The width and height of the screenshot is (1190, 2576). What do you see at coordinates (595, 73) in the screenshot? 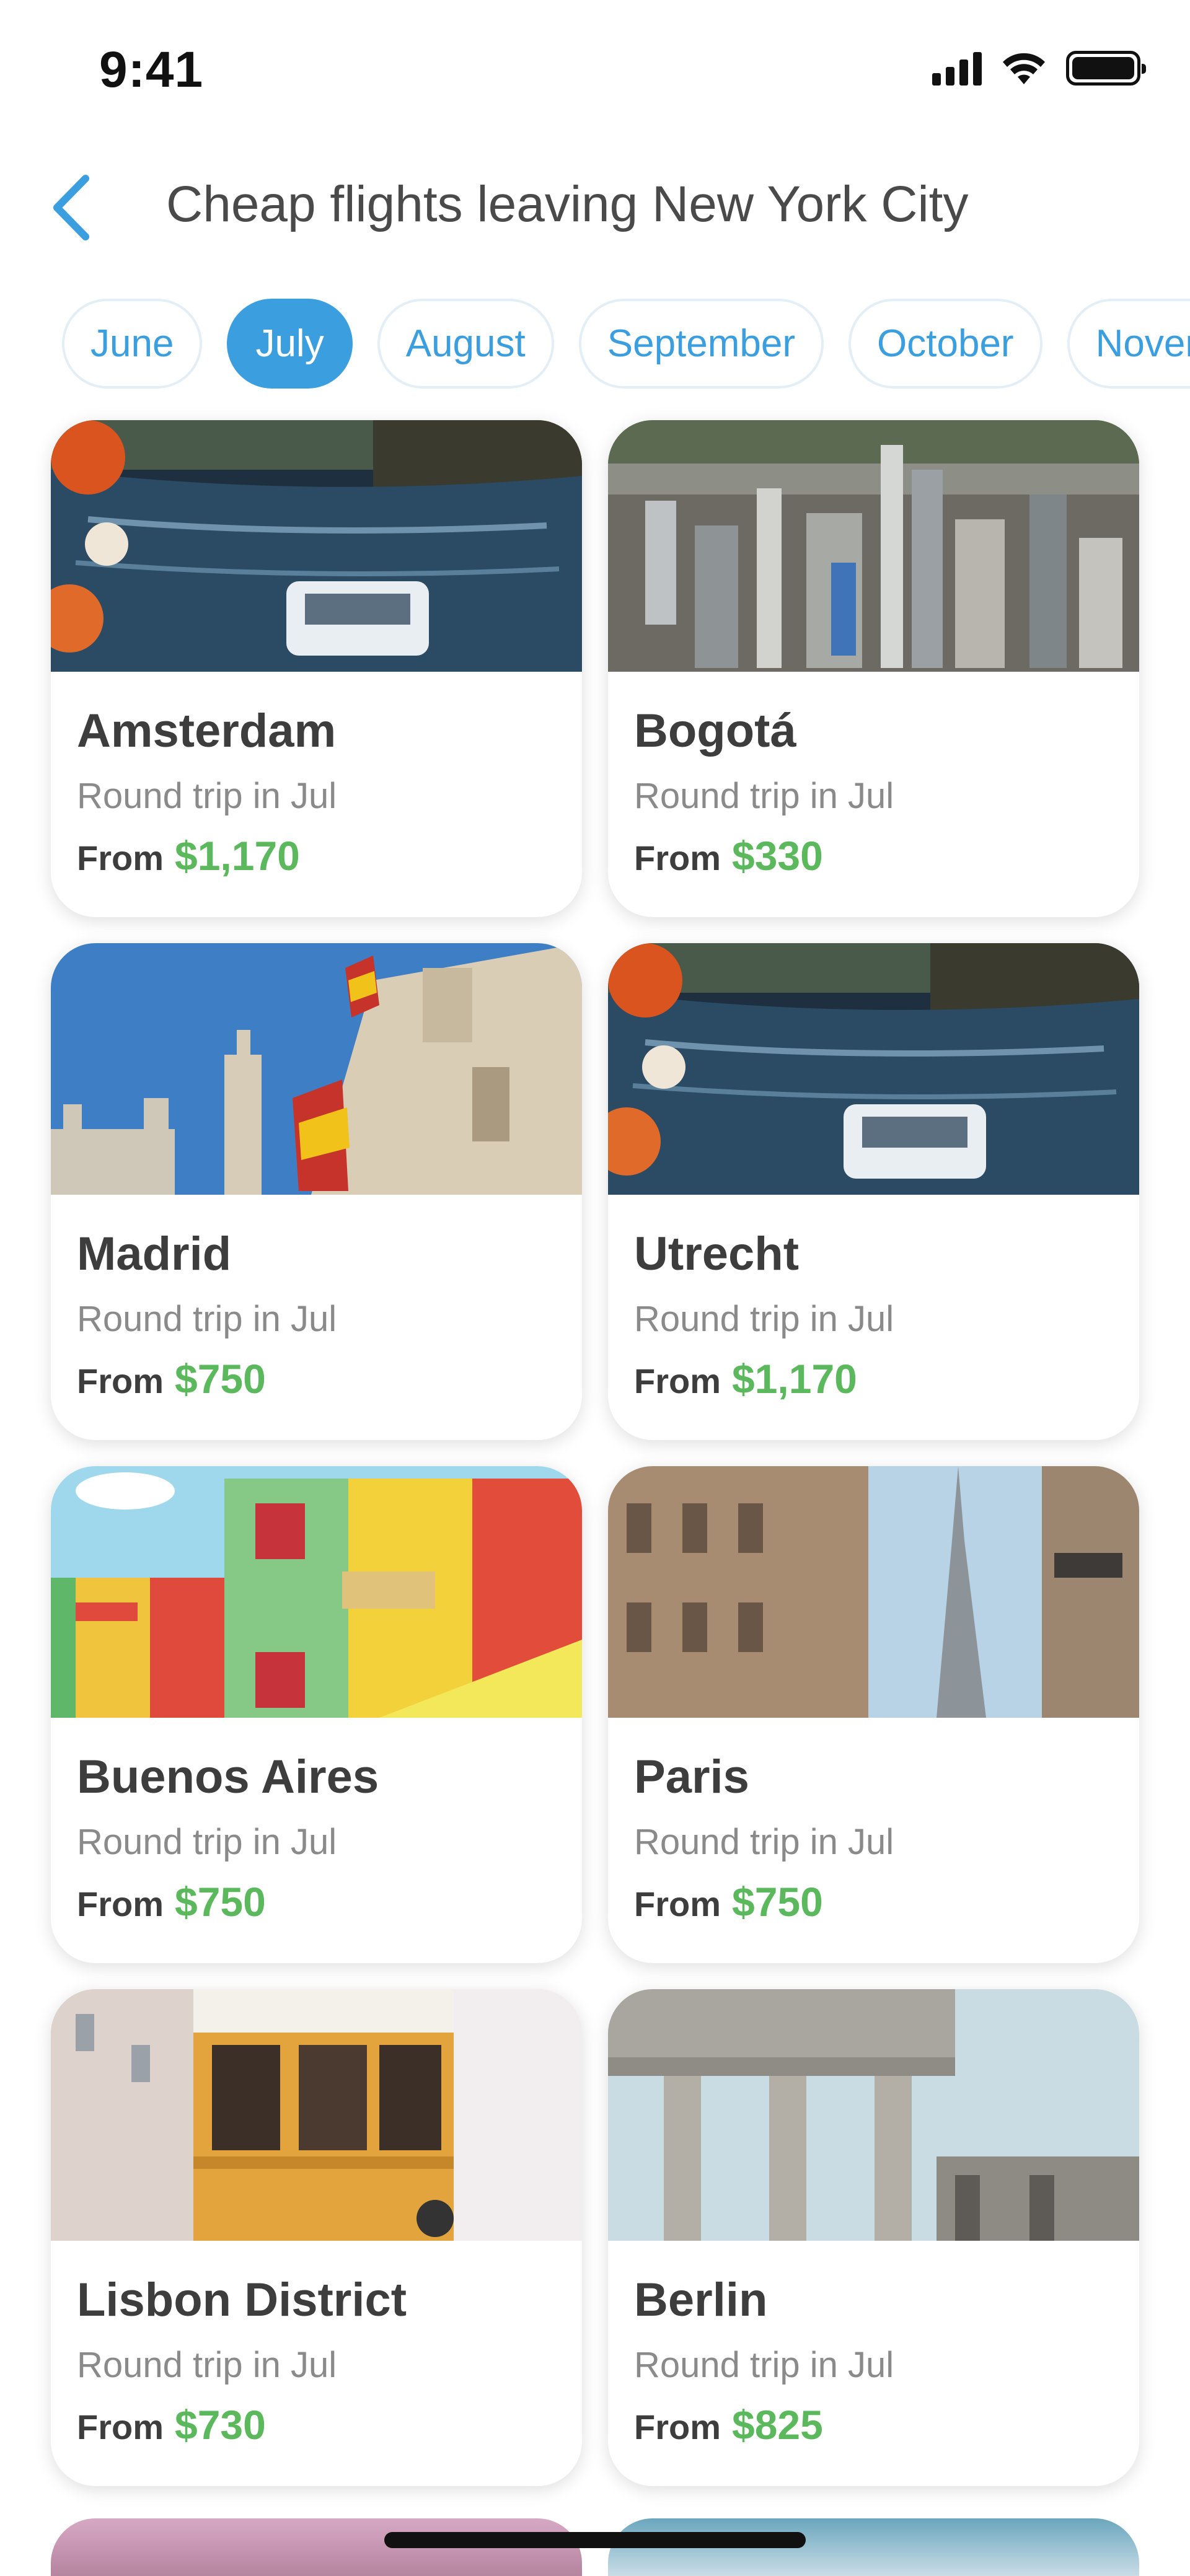
I see `status-bar: 9:41` at bounding box center [595, 73].